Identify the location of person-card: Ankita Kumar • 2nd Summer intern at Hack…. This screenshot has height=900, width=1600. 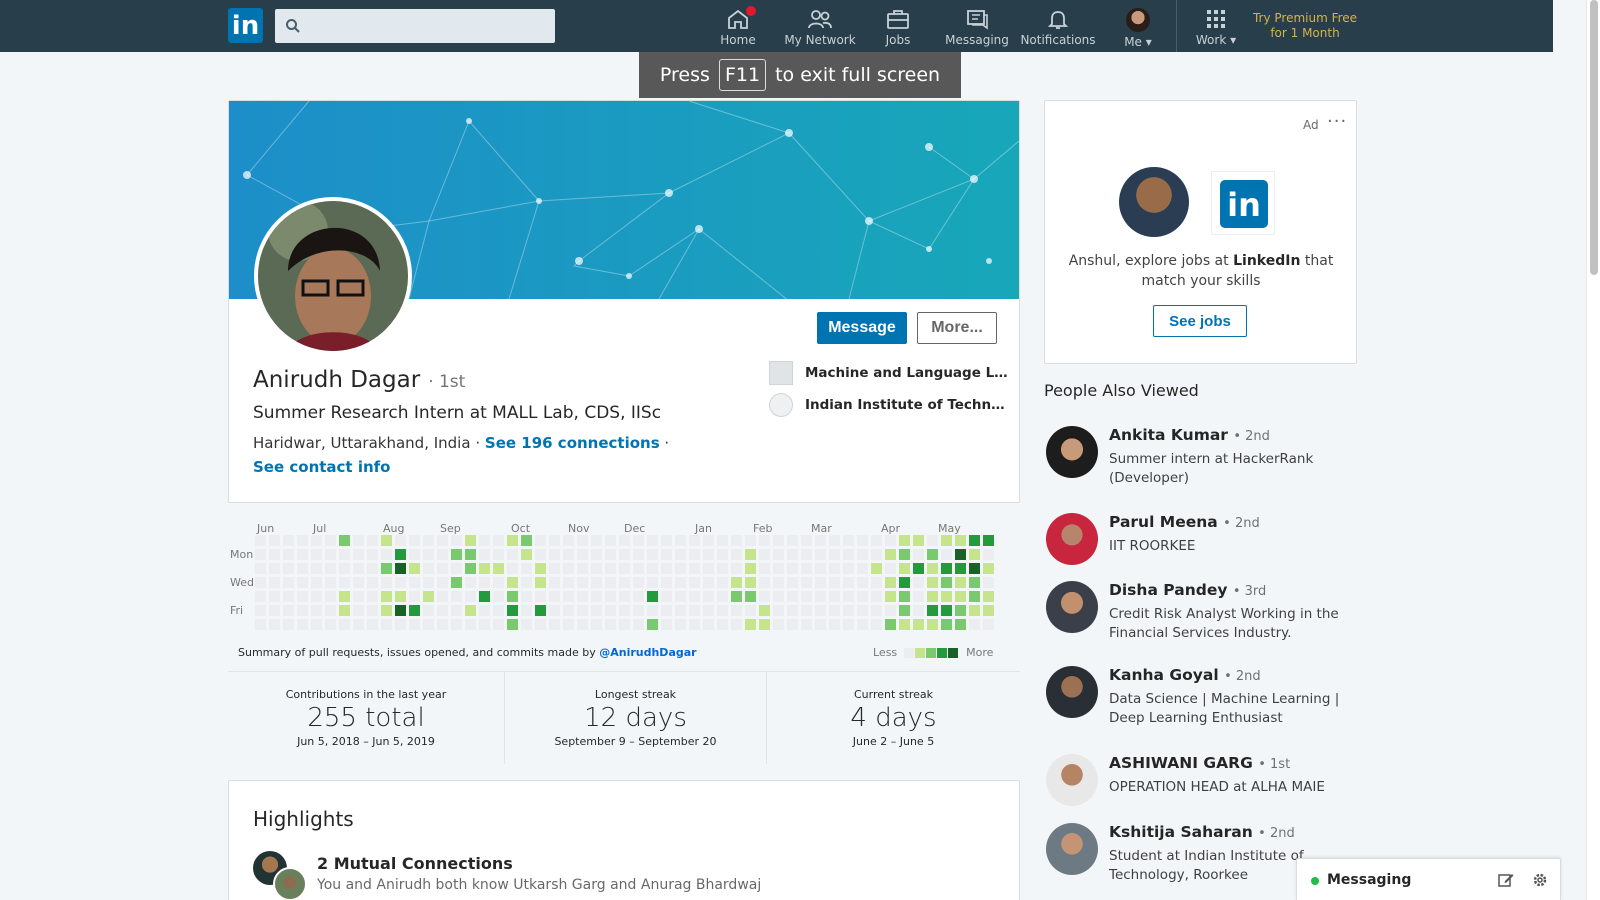
(1204, 456).